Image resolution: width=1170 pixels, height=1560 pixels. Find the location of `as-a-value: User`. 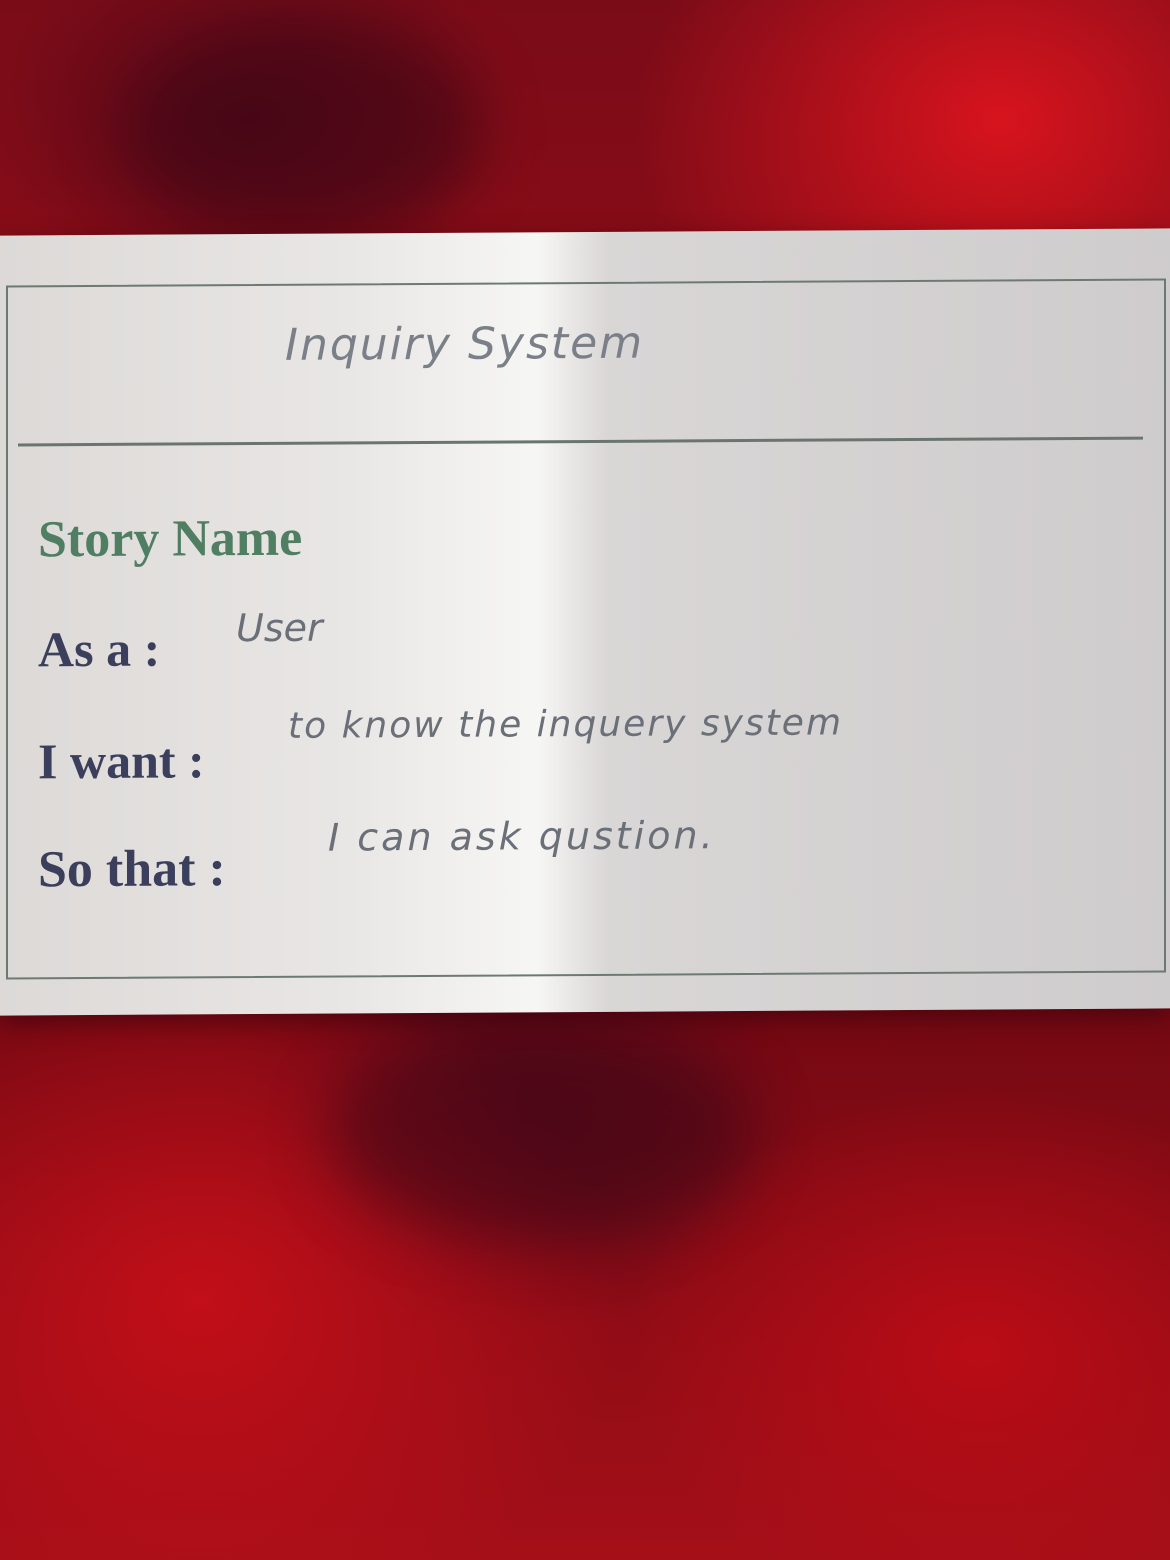

as-a-value: User is located at coordinates (279, 628).